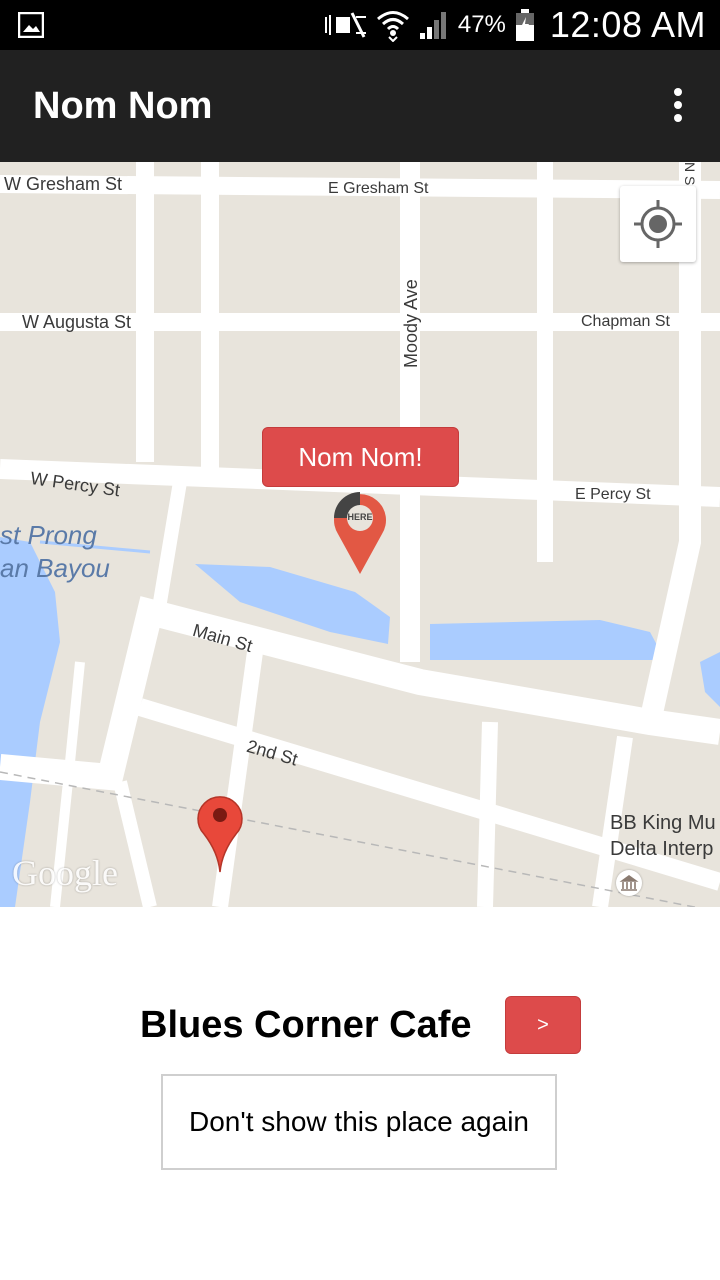 This screenshot has height=1280, width=720. I want to click on marker-info-bubble: Nom Nom!, so click(360, 457).